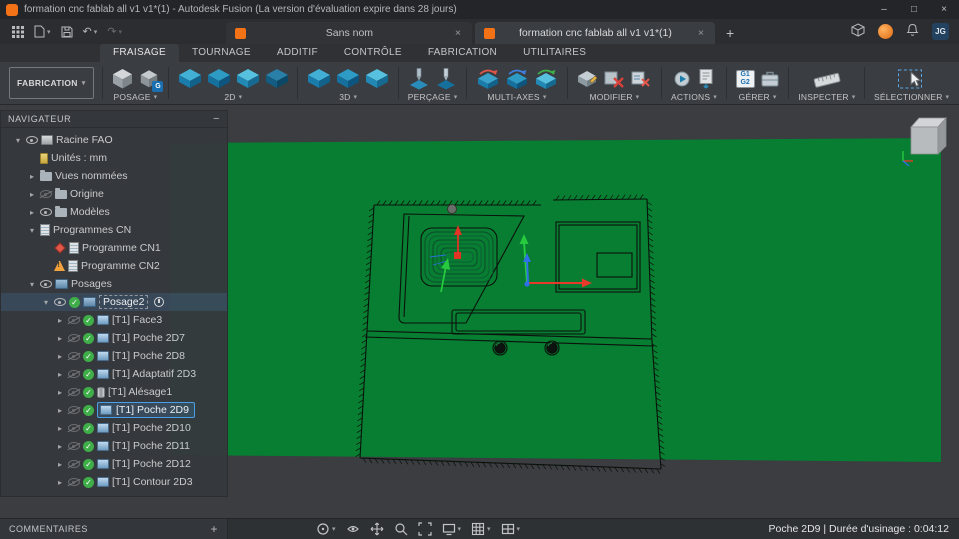  I want to click on tree-item-poche-2d9: ▸ ✓ [T1] Poche 2D9, so click(114, 410).